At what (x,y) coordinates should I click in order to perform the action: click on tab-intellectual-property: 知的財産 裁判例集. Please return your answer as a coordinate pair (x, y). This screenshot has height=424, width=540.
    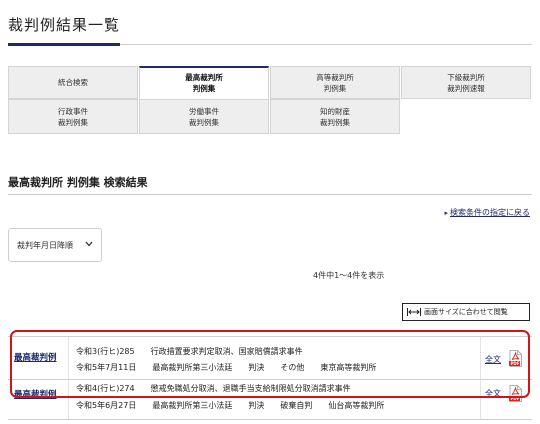
    Looking at the image, I should click on (335, 116).